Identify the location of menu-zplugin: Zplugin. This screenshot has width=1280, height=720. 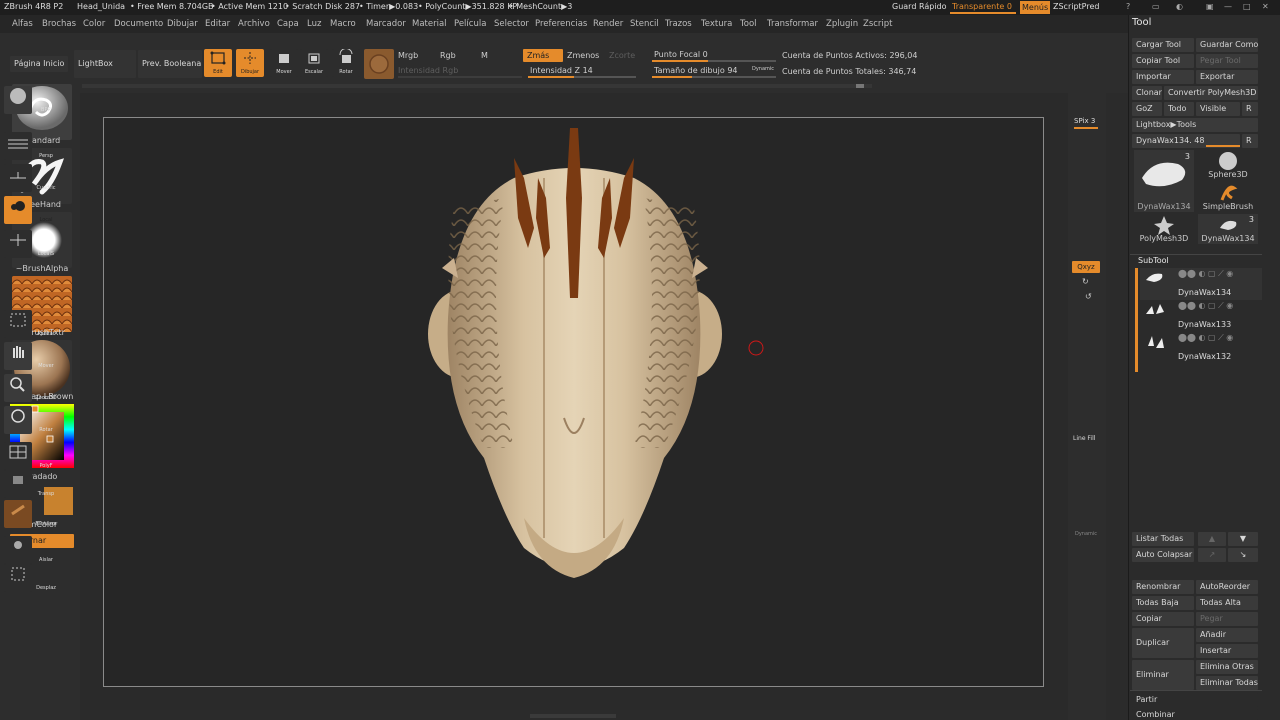
(842, 24).